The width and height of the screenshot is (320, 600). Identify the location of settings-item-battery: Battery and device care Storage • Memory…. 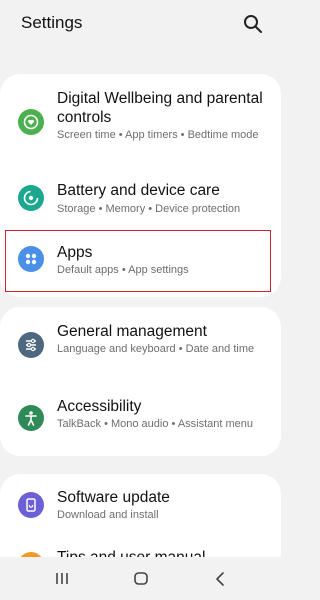
(140, 201).